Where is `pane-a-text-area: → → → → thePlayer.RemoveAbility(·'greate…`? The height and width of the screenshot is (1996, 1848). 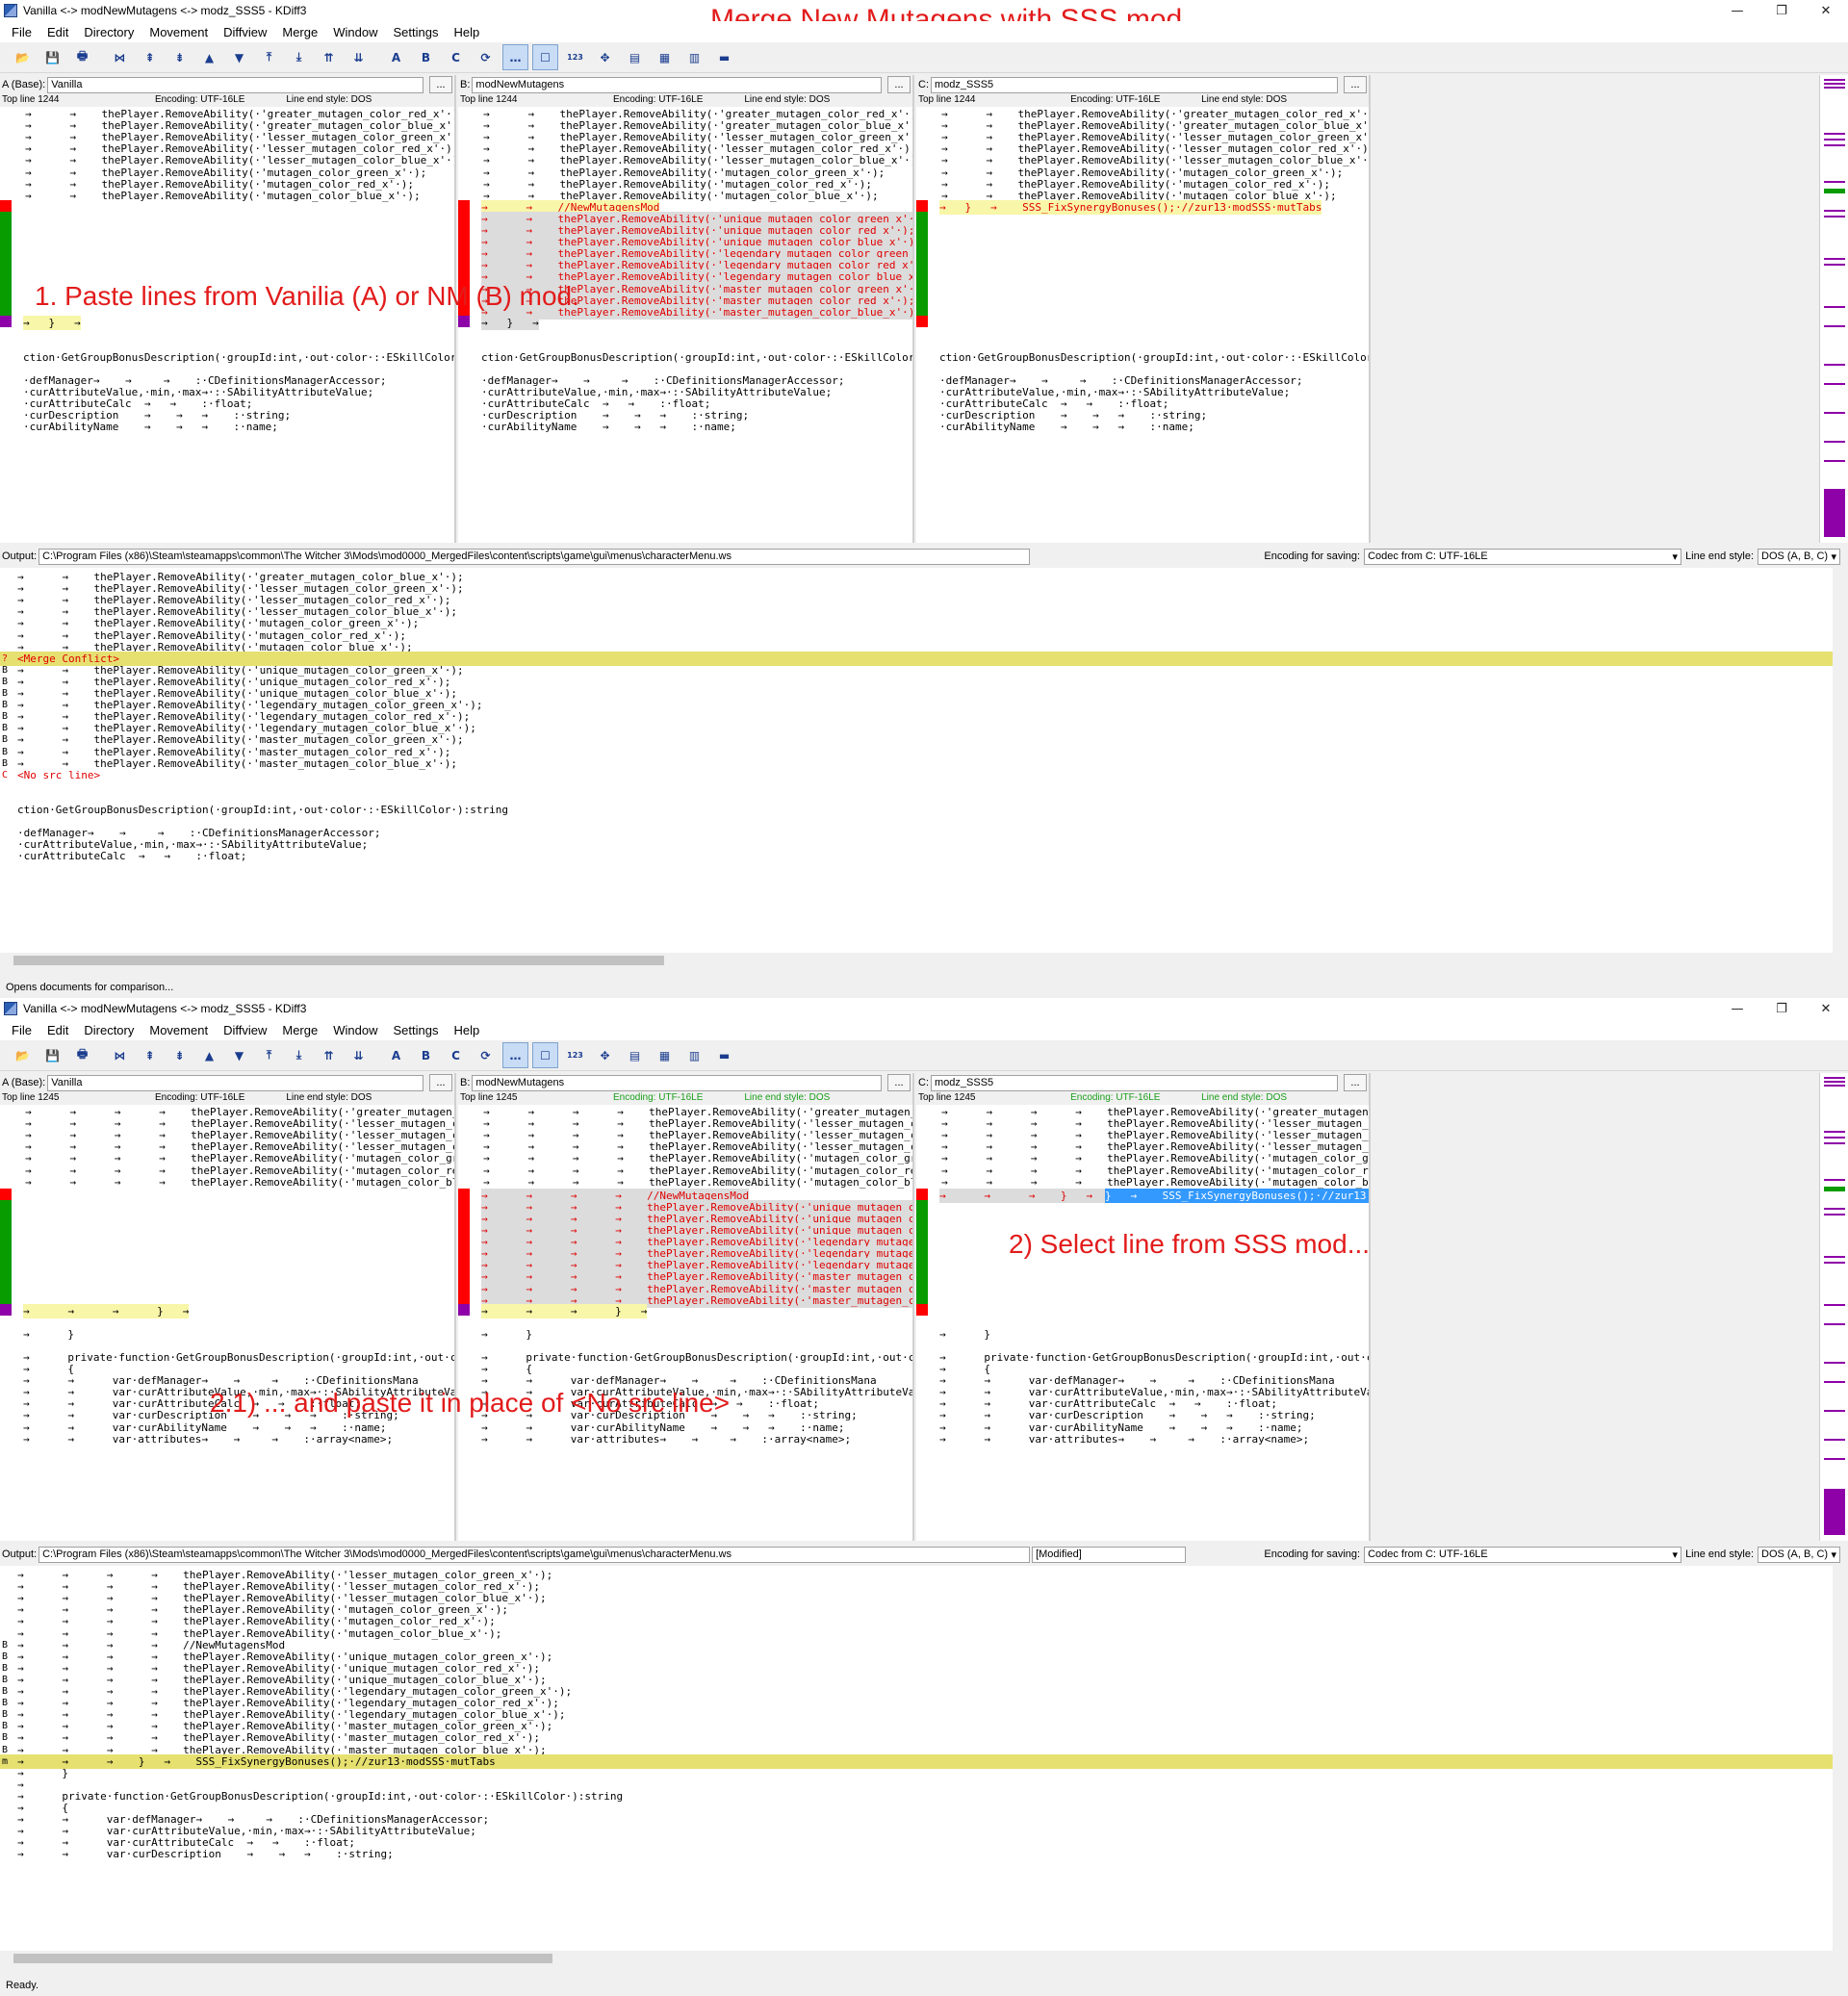 pane-a-text-area: → → → → thePlayer.RemoveAbility(·'greate… is located at coordinates (227, 1323).